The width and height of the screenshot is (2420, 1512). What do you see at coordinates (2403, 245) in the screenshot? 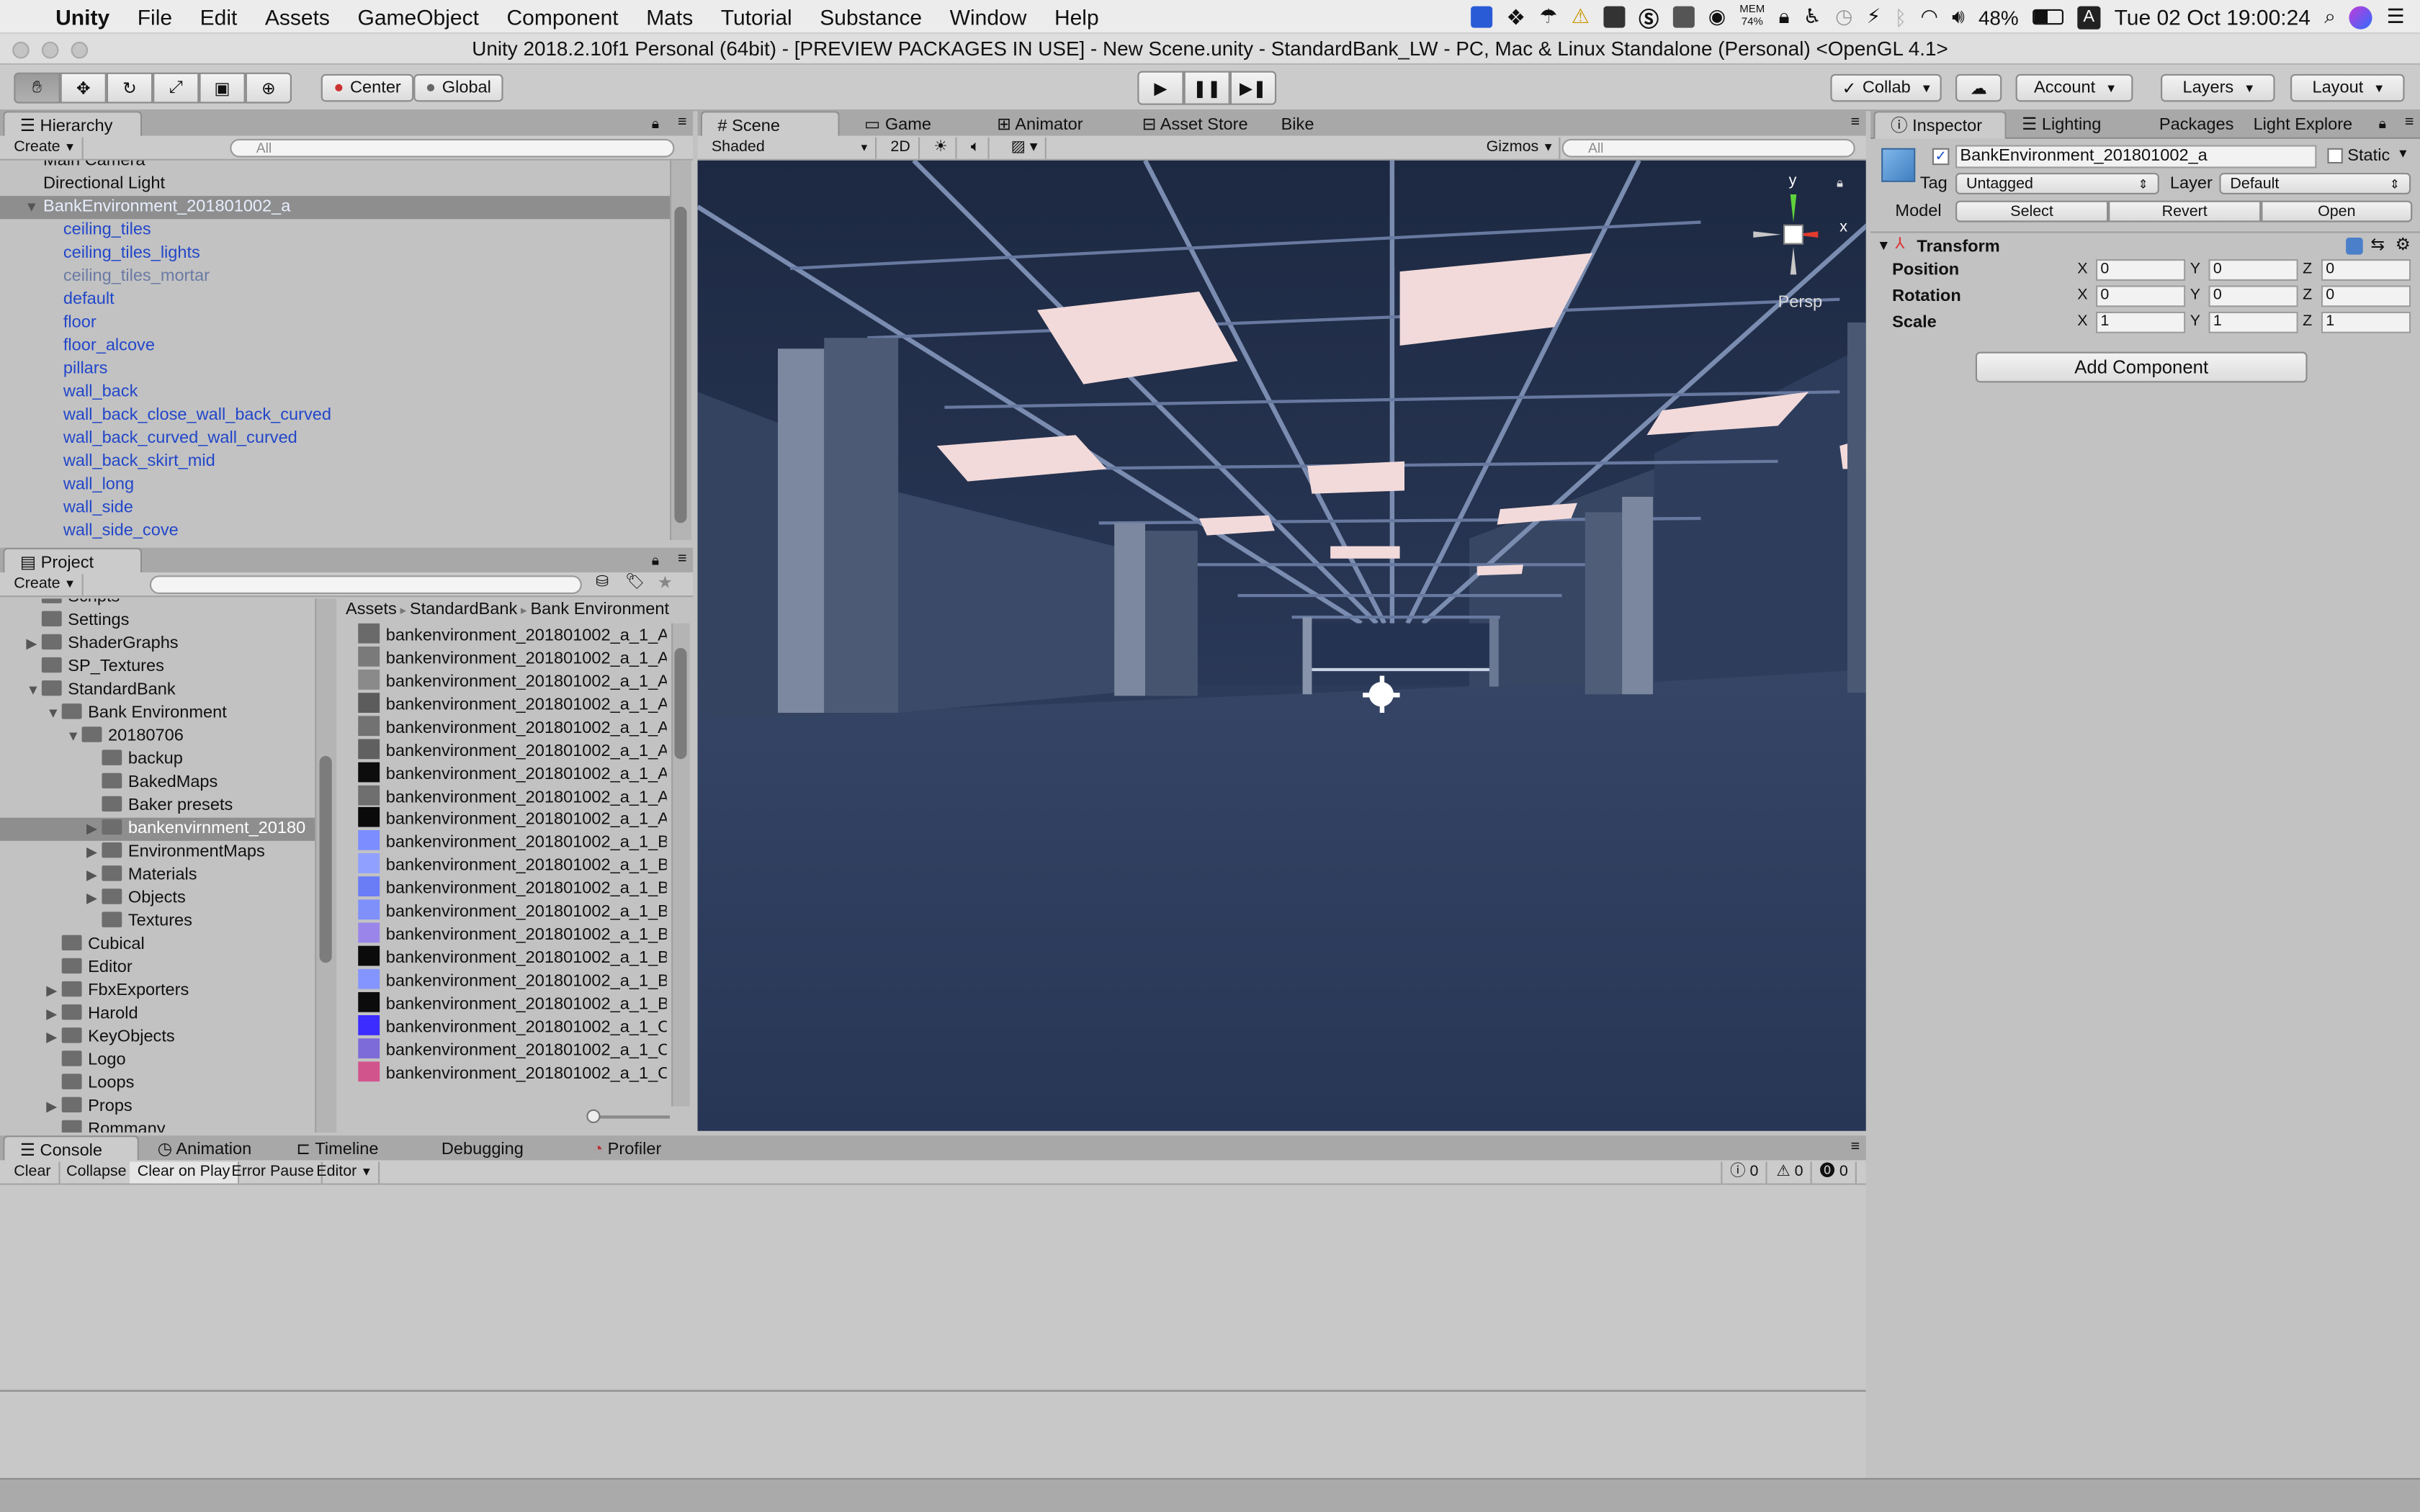
I see `settings-gear-icon: ⚙` at bounding box center [2403, 245].